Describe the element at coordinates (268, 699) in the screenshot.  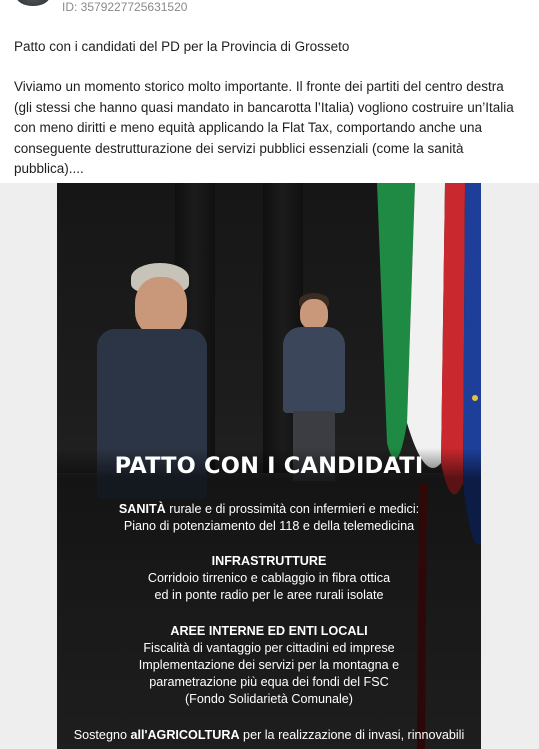
I see `aree-interne-line-4: (Fondo Solidarietà Comunale)` at that location.